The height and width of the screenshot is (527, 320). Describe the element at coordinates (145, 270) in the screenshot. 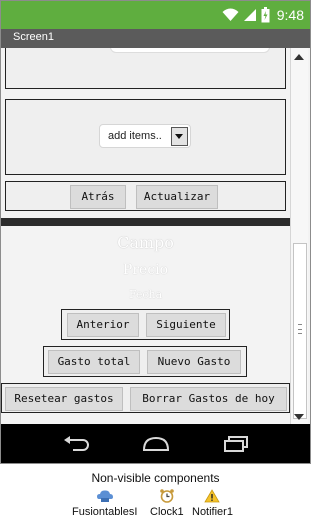

I see `price-label: Precio` at that location.